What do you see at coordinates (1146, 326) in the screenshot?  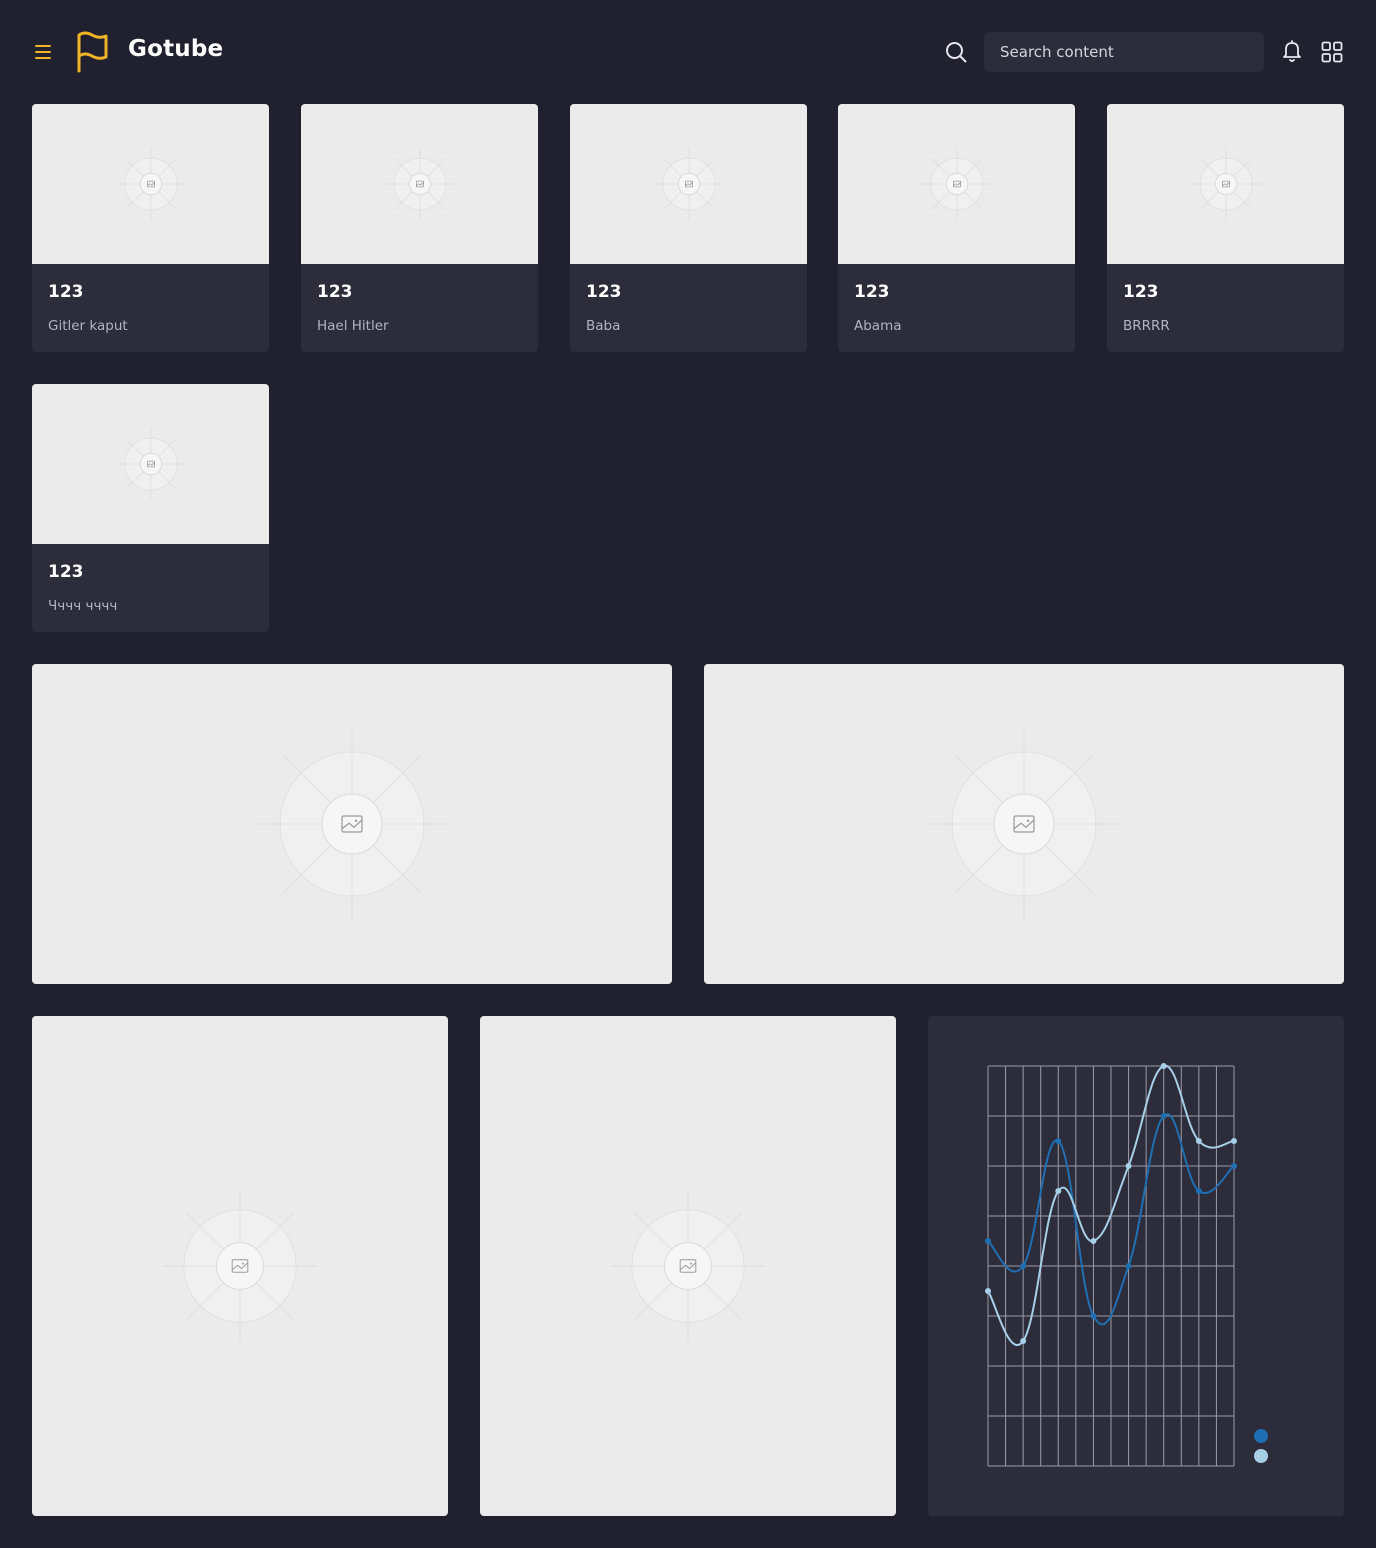 I see `card-title: BRRRR` at bounding box center [1146, 326].